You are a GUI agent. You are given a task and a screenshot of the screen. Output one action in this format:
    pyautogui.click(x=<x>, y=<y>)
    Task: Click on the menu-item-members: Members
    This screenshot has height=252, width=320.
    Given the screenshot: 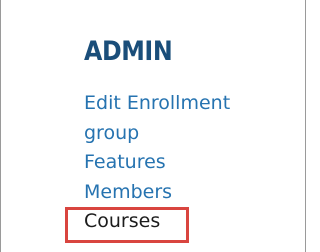 What is the action you would take?
    pyautogui.click(x=189, y=193)
    